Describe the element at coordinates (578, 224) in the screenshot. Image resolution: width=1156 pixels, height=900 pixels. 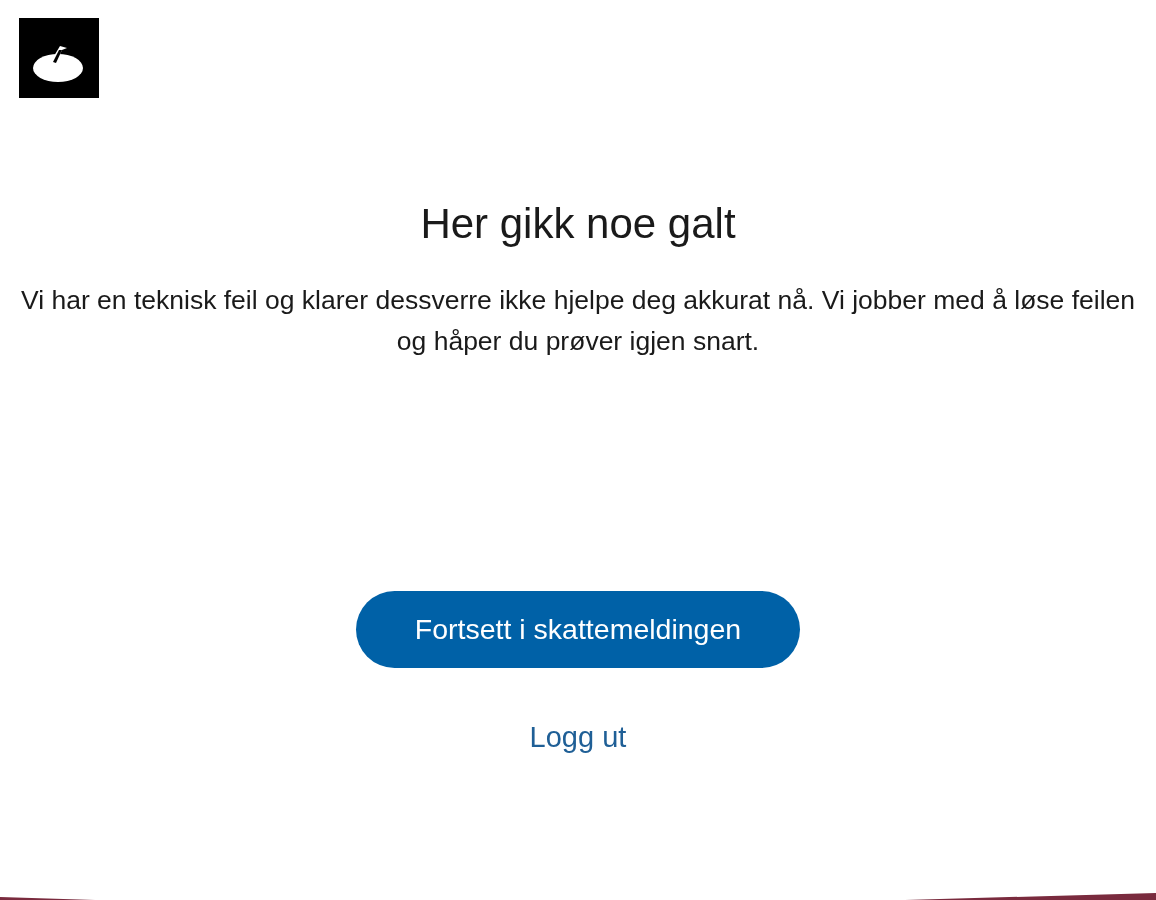
I see `page-heading: Her gikk noe galt` at that location.